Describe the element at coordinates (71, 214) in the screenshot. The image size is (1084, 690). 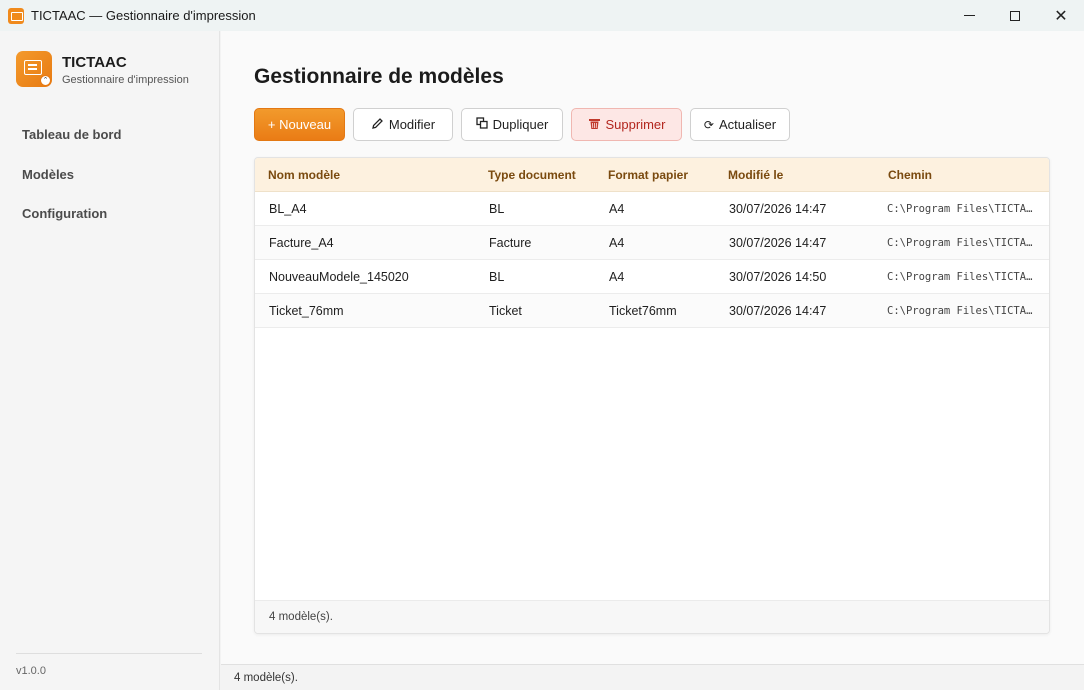
I see `sidebar-item-configuration: Configuration` at that location.